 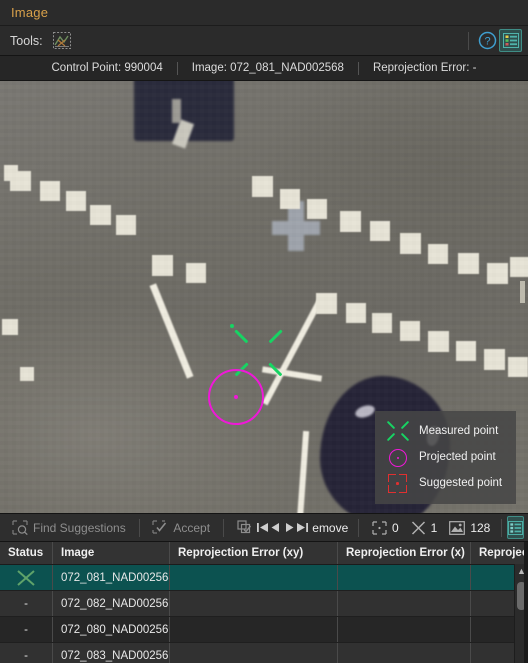 What do you see at coordinates (111, 603) in the screenshot?
I see `cell-image: 072_082_NAD002567` at bounding box center [111, 603].